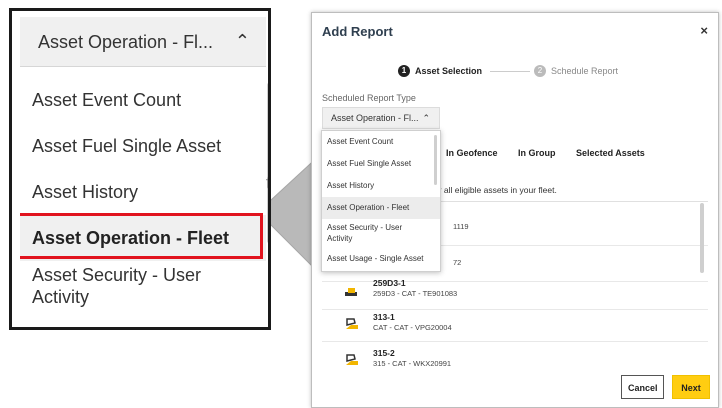  What do you see at coordinates (384, 317) in the screenshot?
I see `asset-name: 313-1` at bounding box center [384, 317].